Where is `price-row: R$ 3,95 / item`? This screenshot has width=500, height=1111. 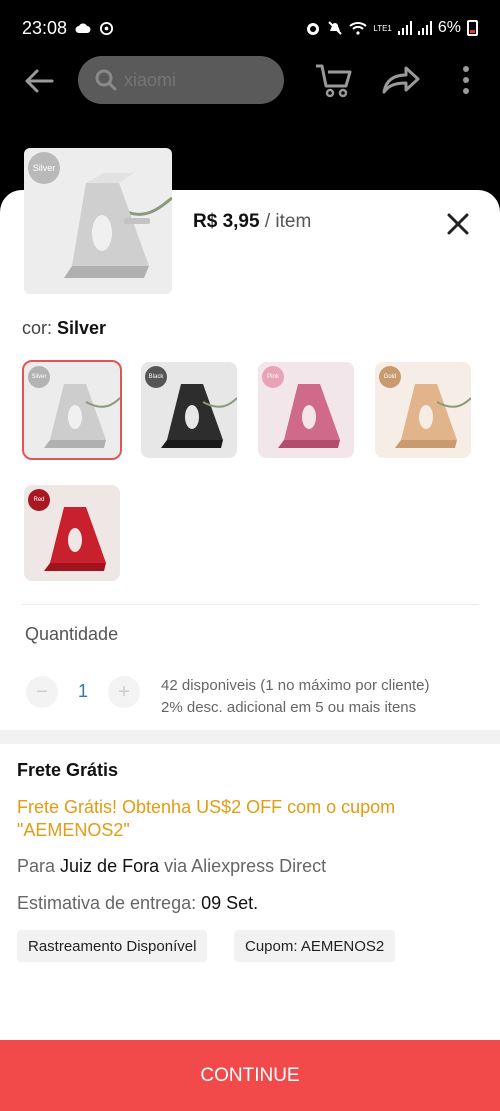
price-row: R$ 3,95 / item is located at coordinates (252, 222).